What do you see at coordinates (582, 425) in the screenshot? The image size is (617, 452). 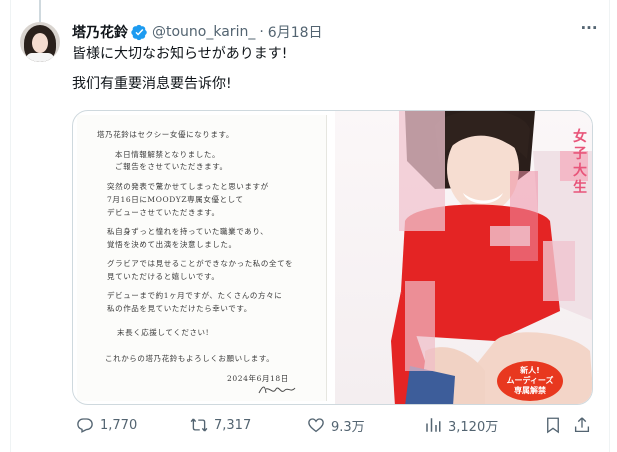 I see `share-icon` at bounding box center [582, 425].